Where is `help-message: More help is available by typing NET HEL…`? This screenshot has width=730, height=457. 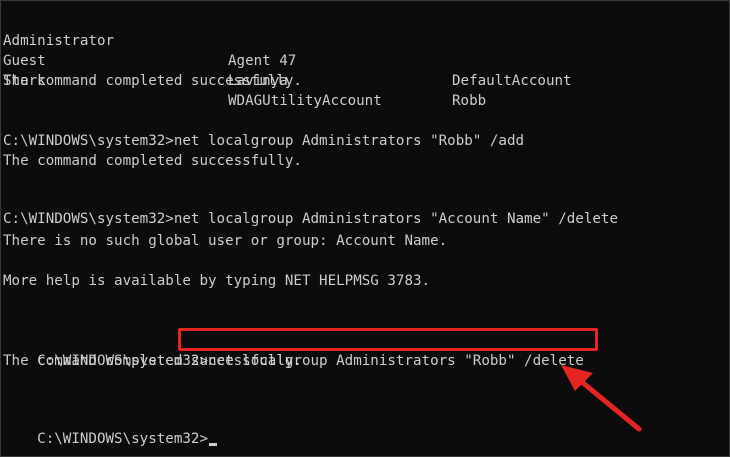
help-message: More help is available by typing NET HEL… is located at coordinates (217, 281).